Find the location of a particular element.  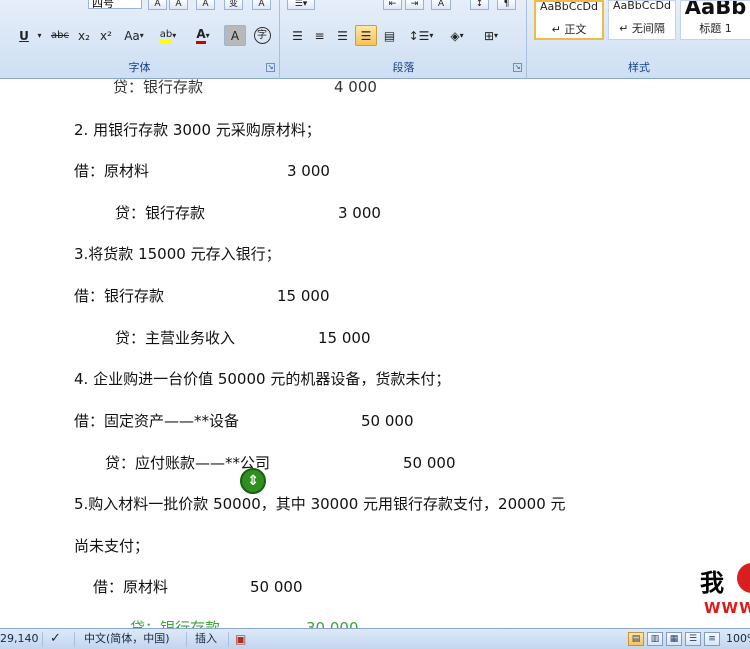

justify-icon: ☰ is located at coordinates (366, 35).